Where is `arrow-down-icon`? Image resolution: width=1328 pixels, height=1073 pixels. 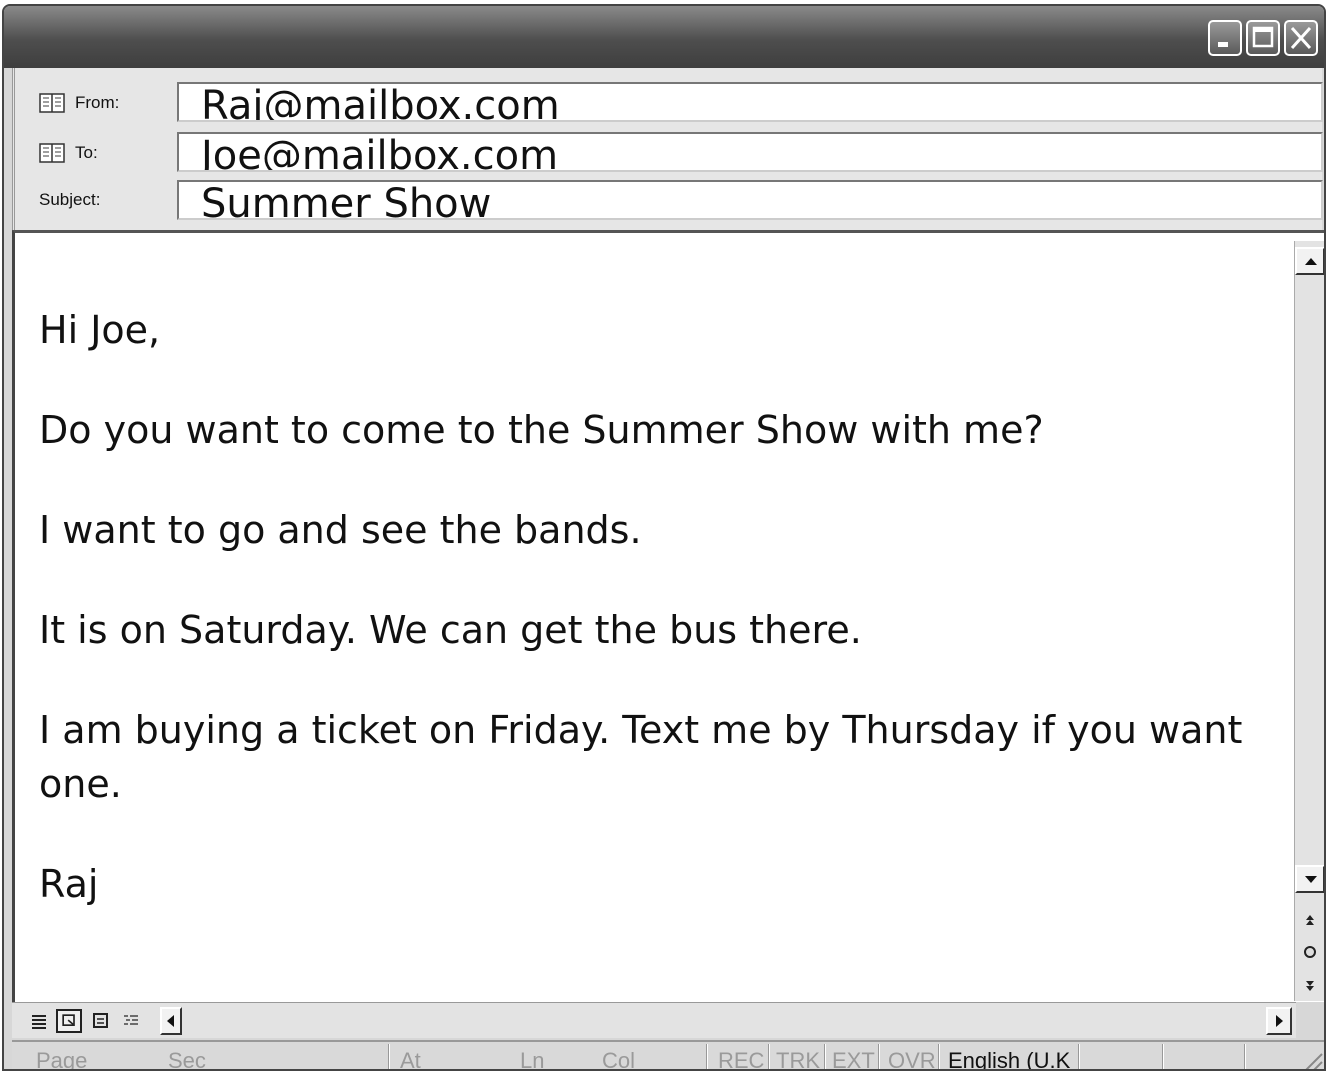
arrow-down-icon is located at coordinates (1311, 879).